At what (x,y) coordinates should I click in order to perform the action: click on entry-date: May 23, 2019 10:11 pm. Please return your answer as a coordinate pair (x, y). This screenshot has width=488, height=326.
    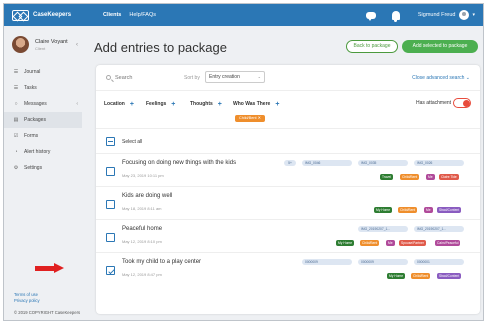
    Looking at the image, I should click on (143, 175).